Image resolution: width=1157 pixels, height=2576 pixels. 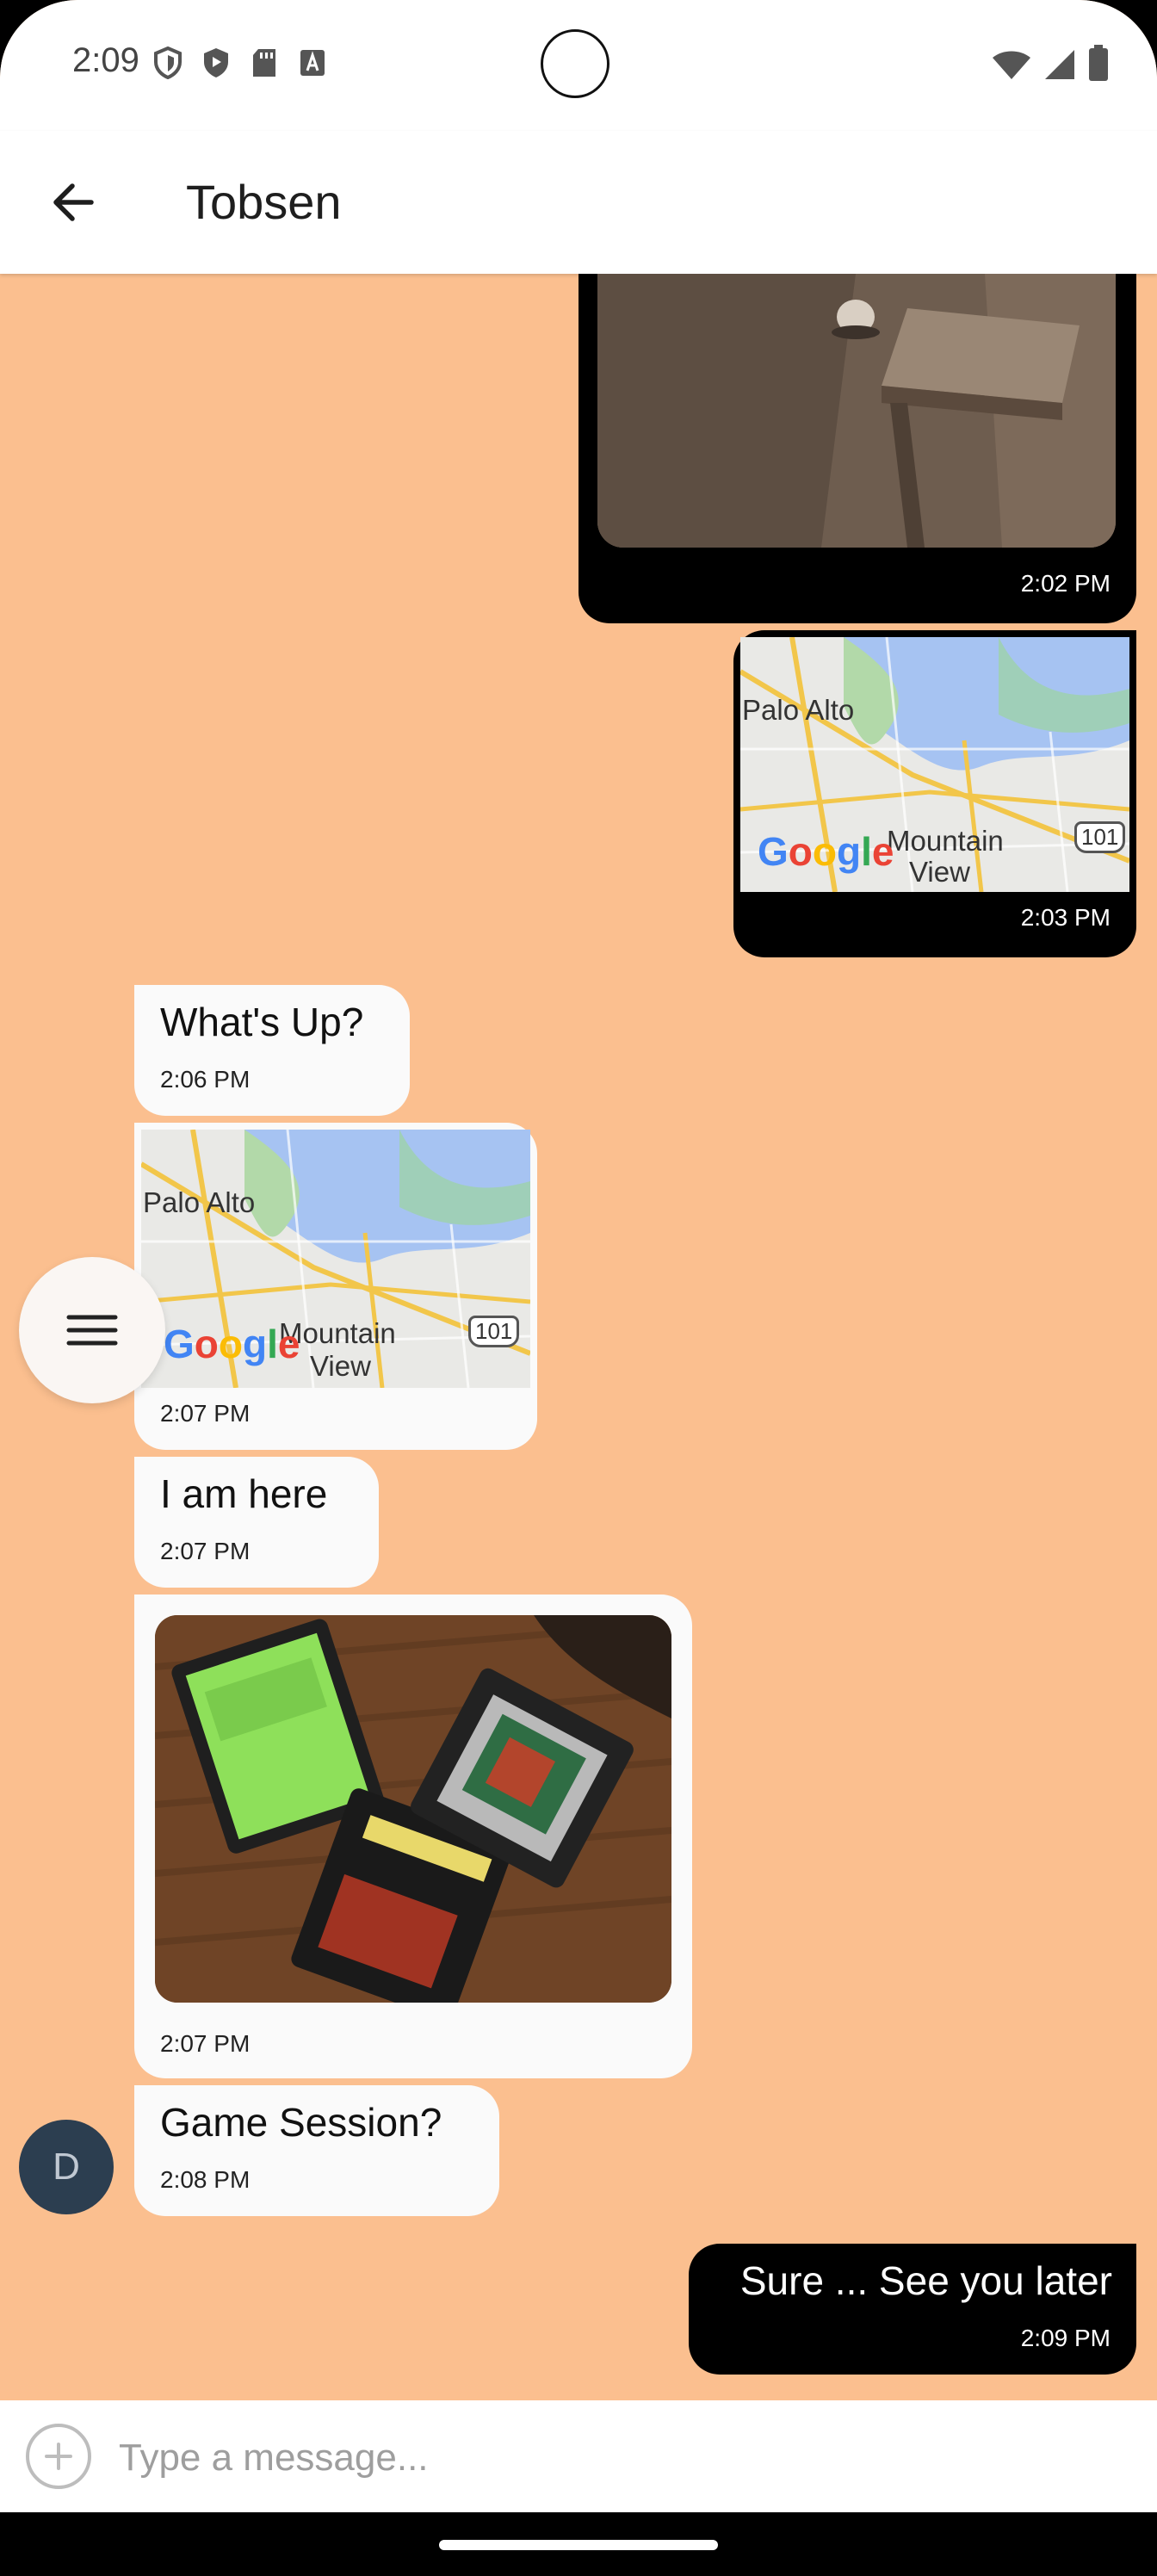 I want to click on message-input, so click(x=614, y=2458).